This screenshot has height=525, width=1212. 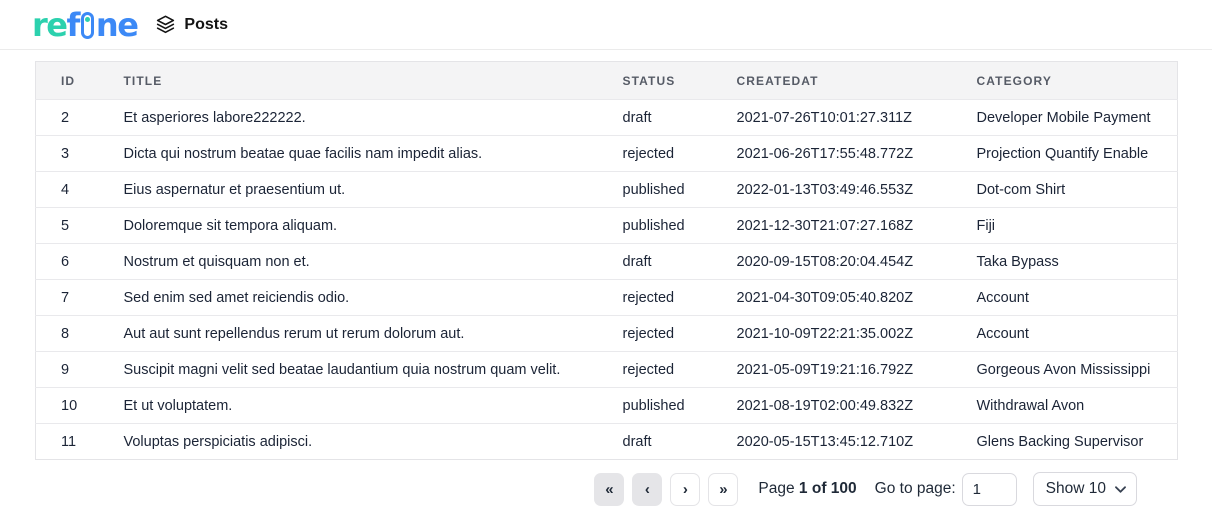 What do you see at coordinates (79, 153) in the screenshot?
I see `cell-id: 3` at bounding box center [79, 153].